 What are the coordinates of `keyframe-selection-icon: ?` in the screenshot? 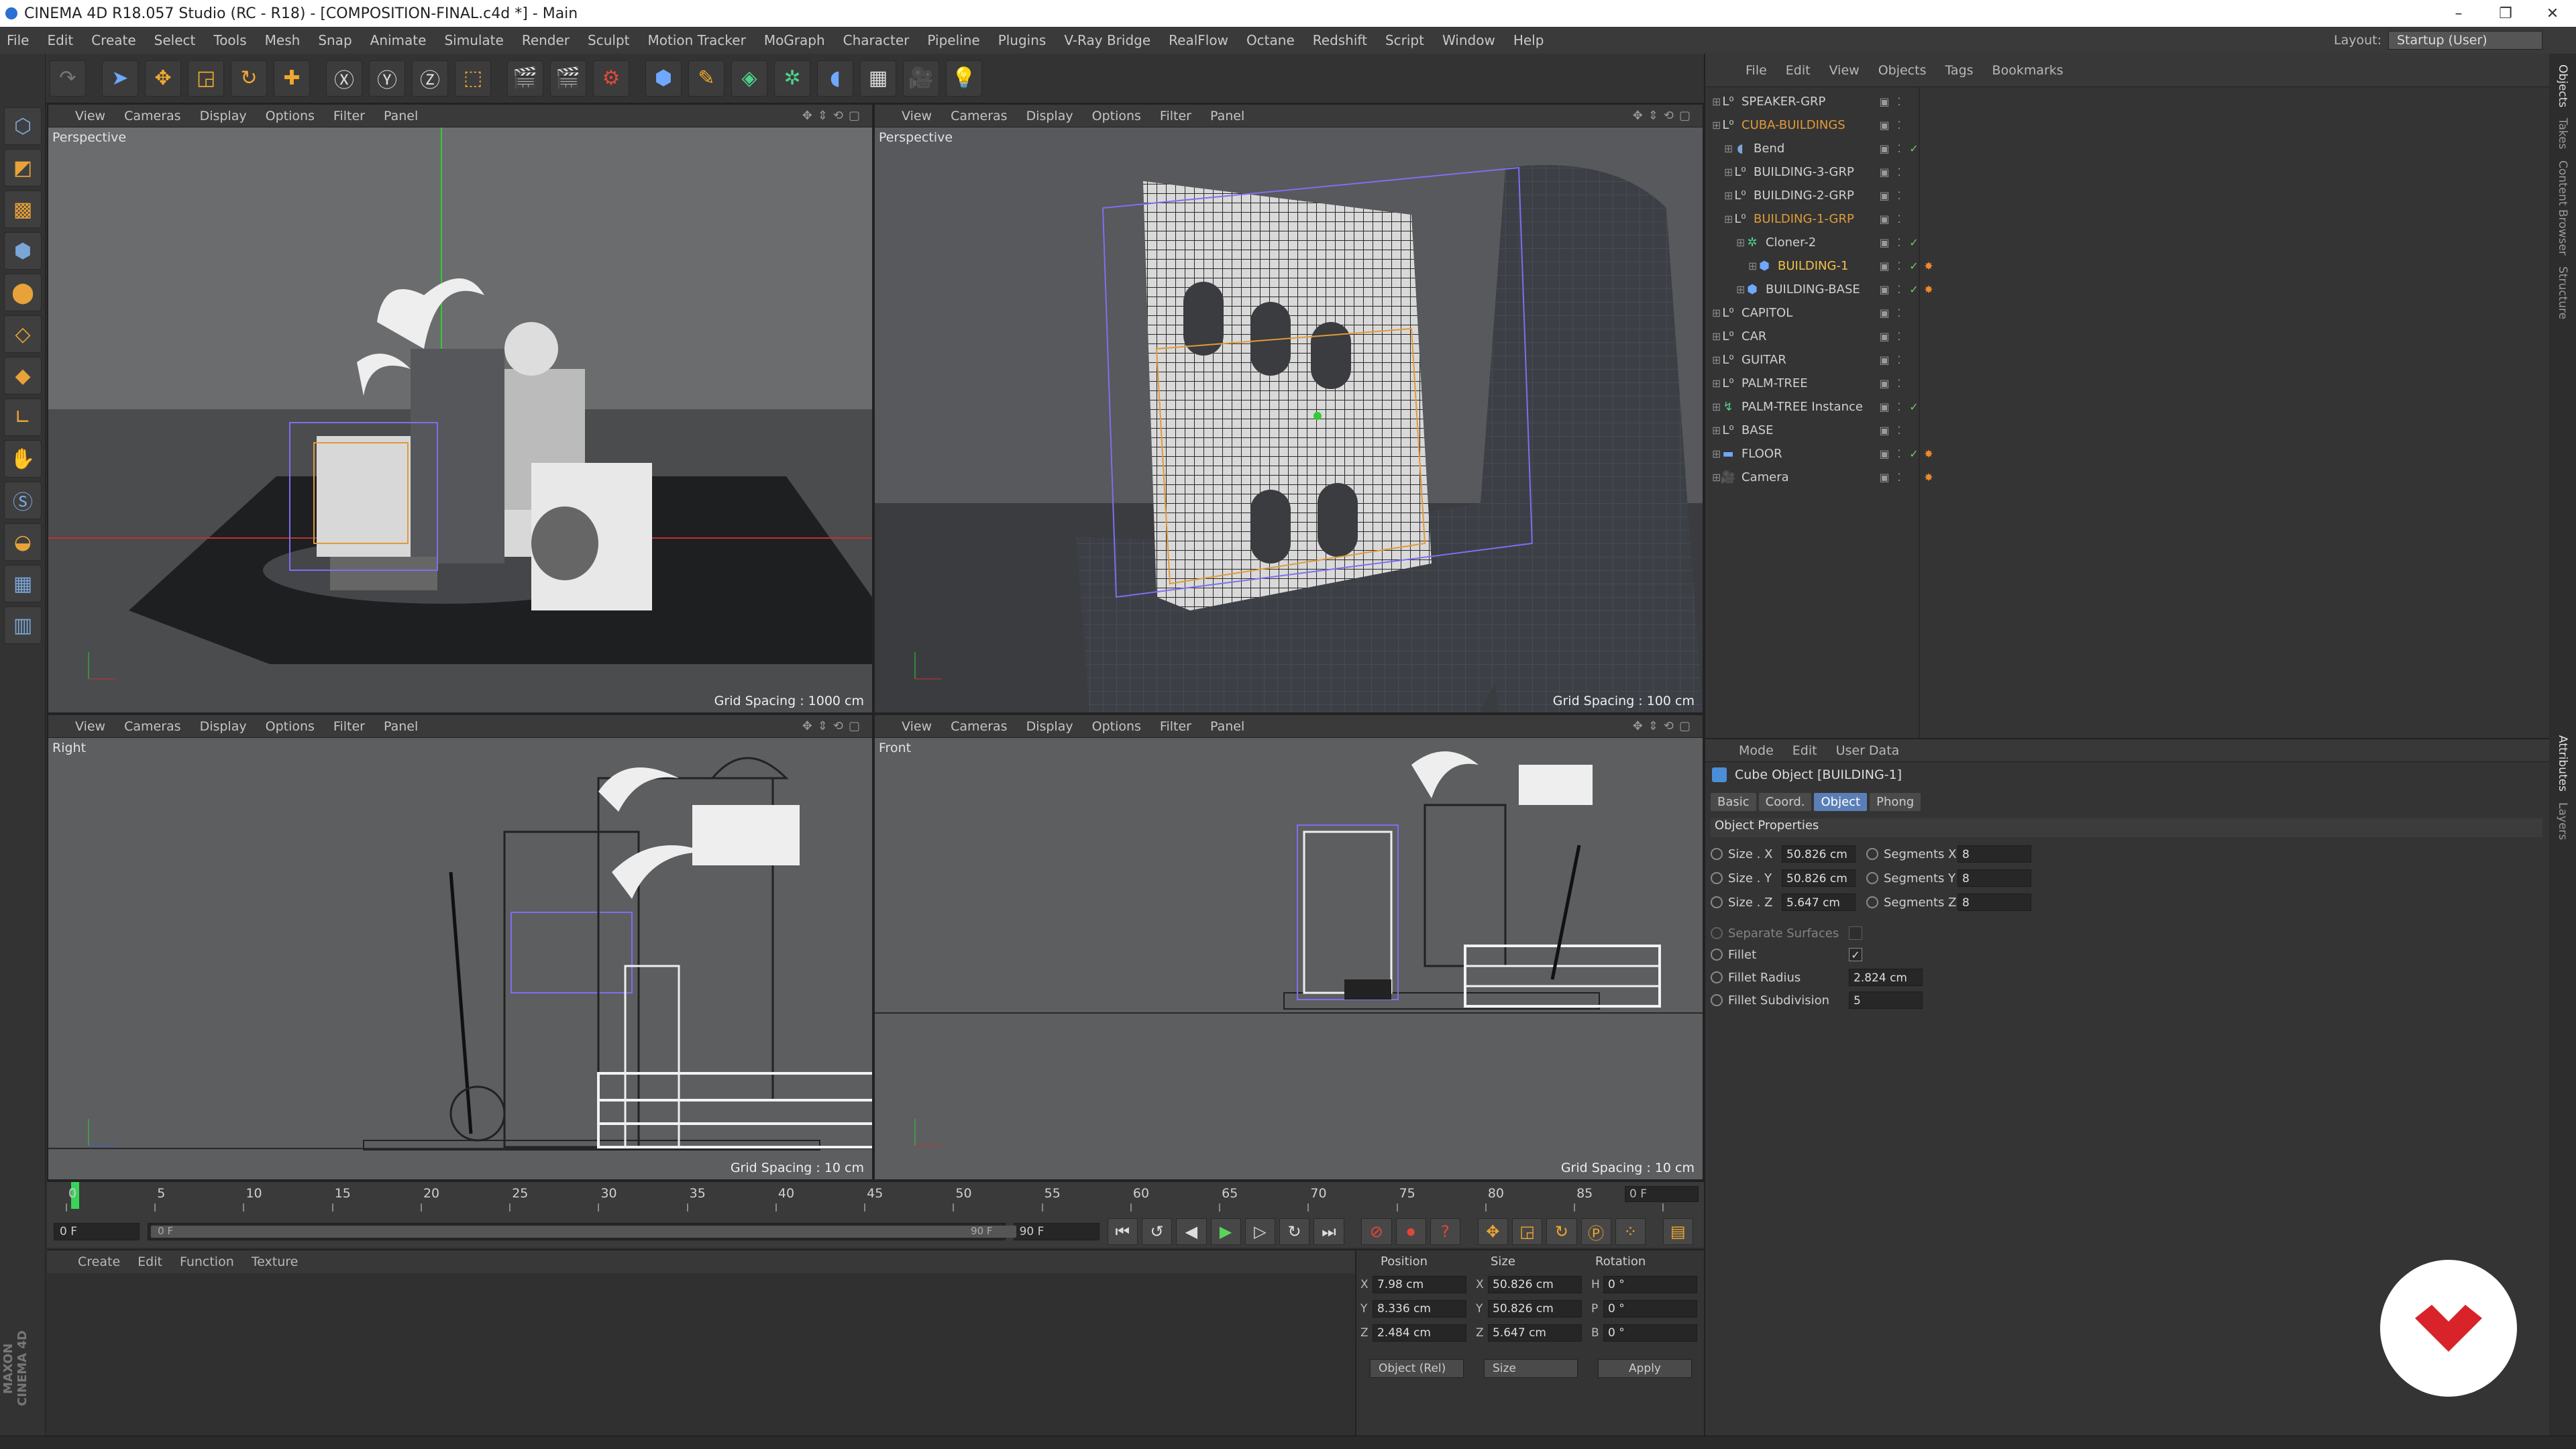 It's located at (1445, 1231).